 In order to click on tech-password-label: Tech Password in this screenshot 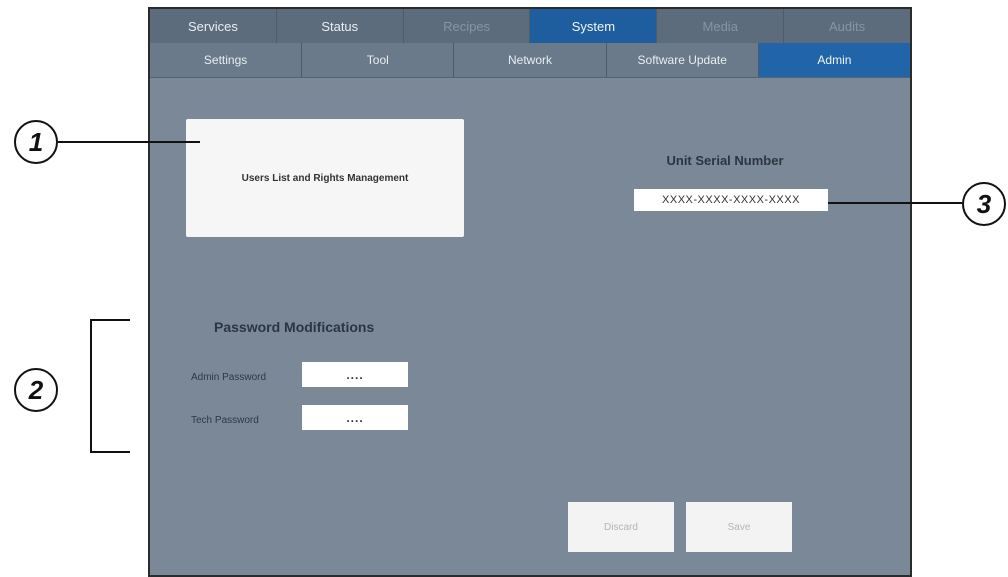, I will do `click(225, 420)`.